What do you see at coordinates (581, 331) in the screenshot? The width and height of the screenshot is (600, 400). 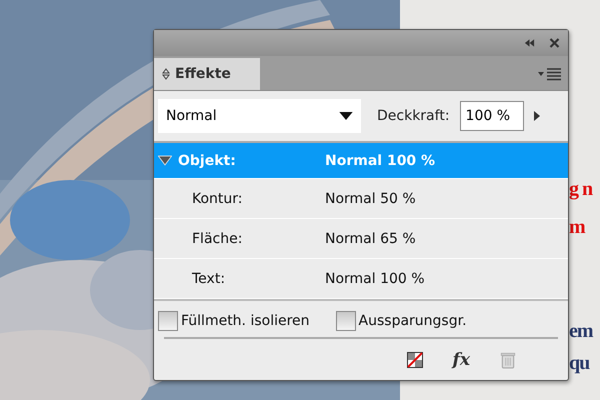 I see `document-text: em` at bounding box center [581, 331].